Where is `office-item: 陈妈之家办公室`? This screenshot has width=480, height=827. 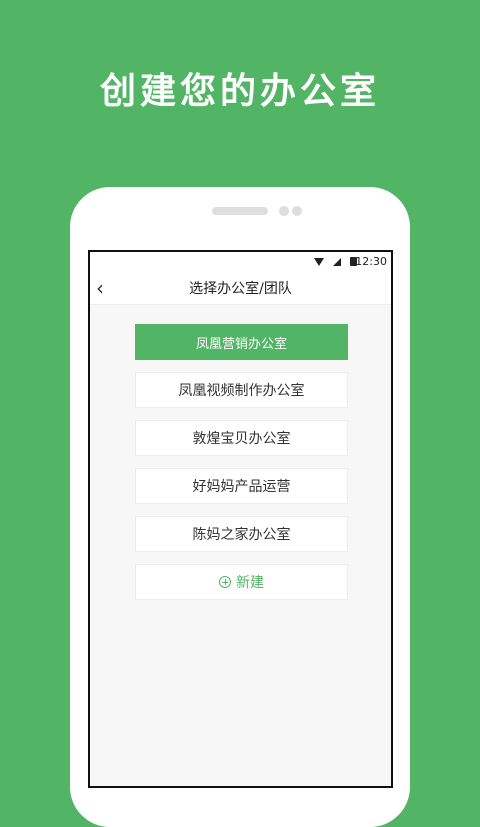
office-item: 陈妈之家办公室 is located at coordinates (241, 534).